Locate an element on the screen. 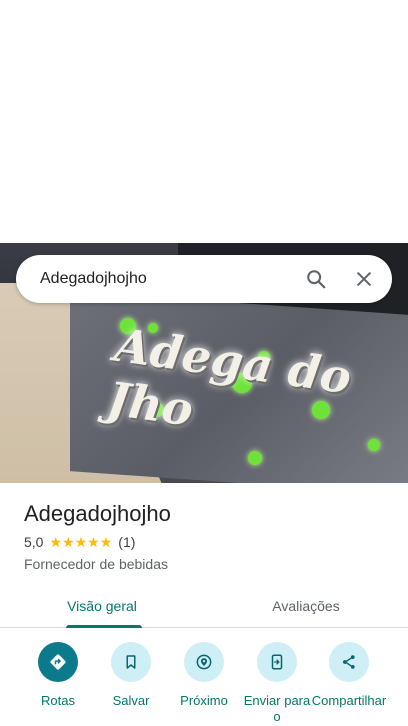  bookmark-icon is located at coordinates (131, 662).